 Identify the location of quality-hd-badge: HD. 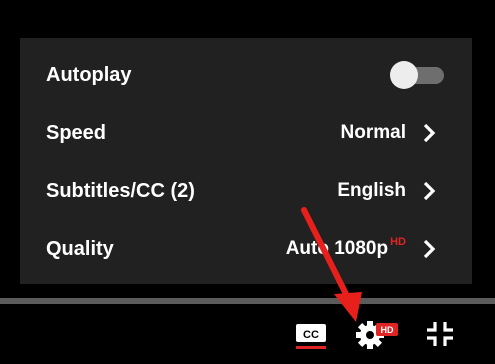
(398, 242).